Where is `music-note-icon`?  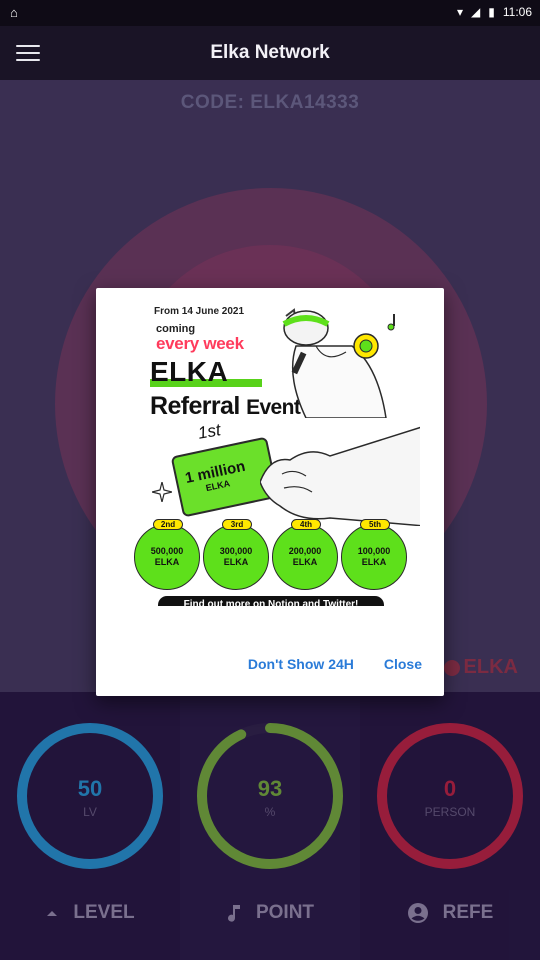 music-note-icon is located at coordinates (233, 913).